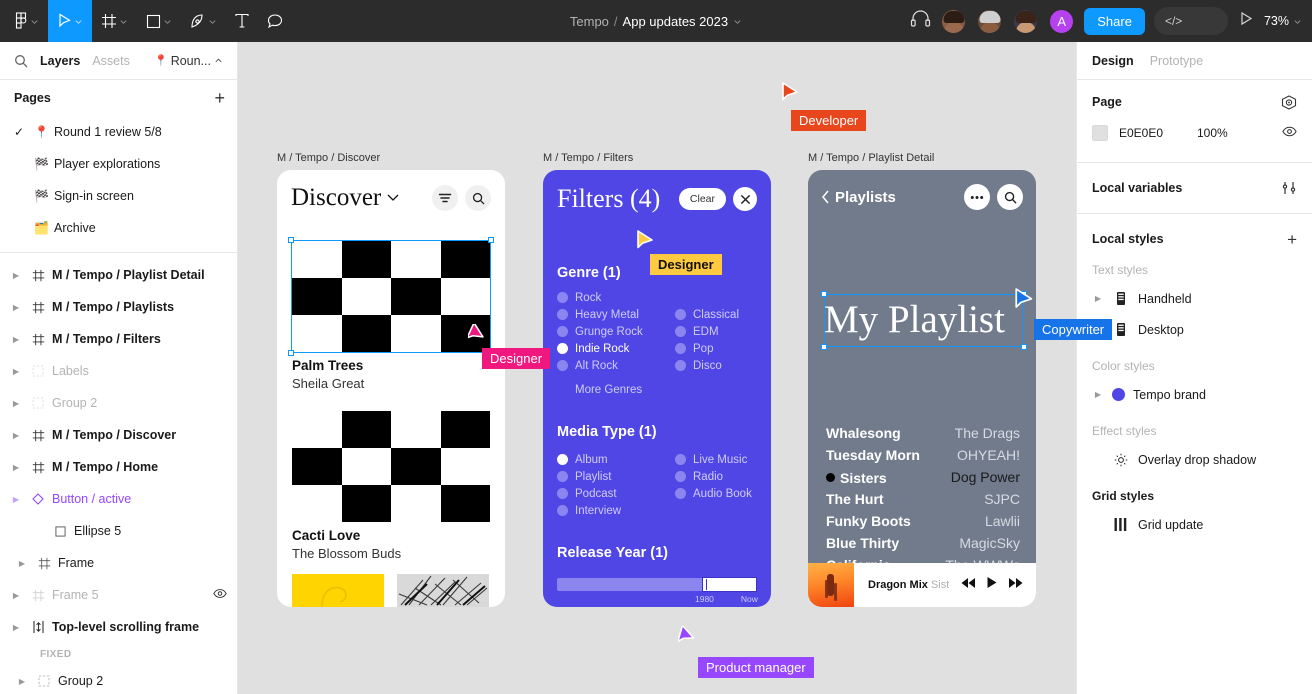 The height and width of the screenshot is (694, 1312). I want to click on frame-label-filters: M / Tempo / Filters, so click(588, 158).